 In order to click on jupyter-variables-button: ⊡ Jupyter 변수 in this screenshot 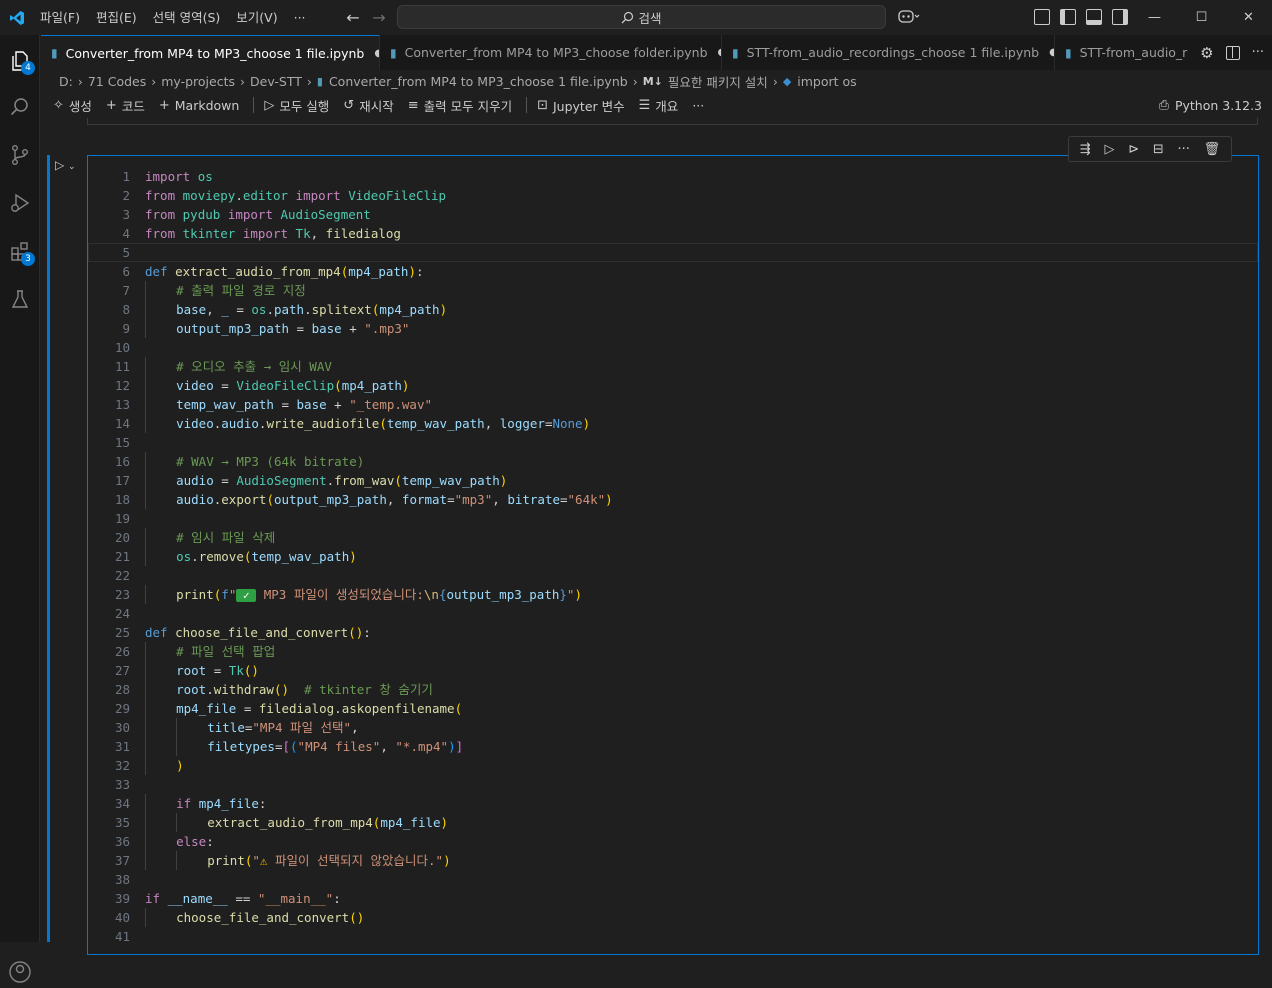, I will do `click(581, 105)`.